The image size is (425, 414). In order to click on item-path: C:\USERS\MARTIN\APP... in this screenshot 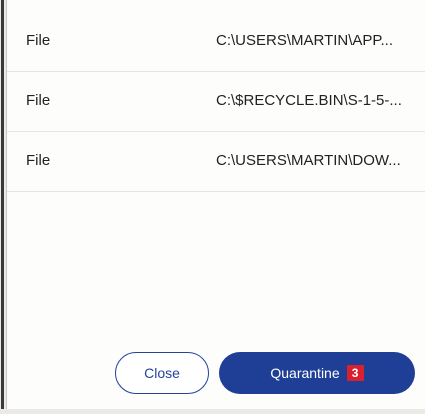, I will do `click(304, 40)`.